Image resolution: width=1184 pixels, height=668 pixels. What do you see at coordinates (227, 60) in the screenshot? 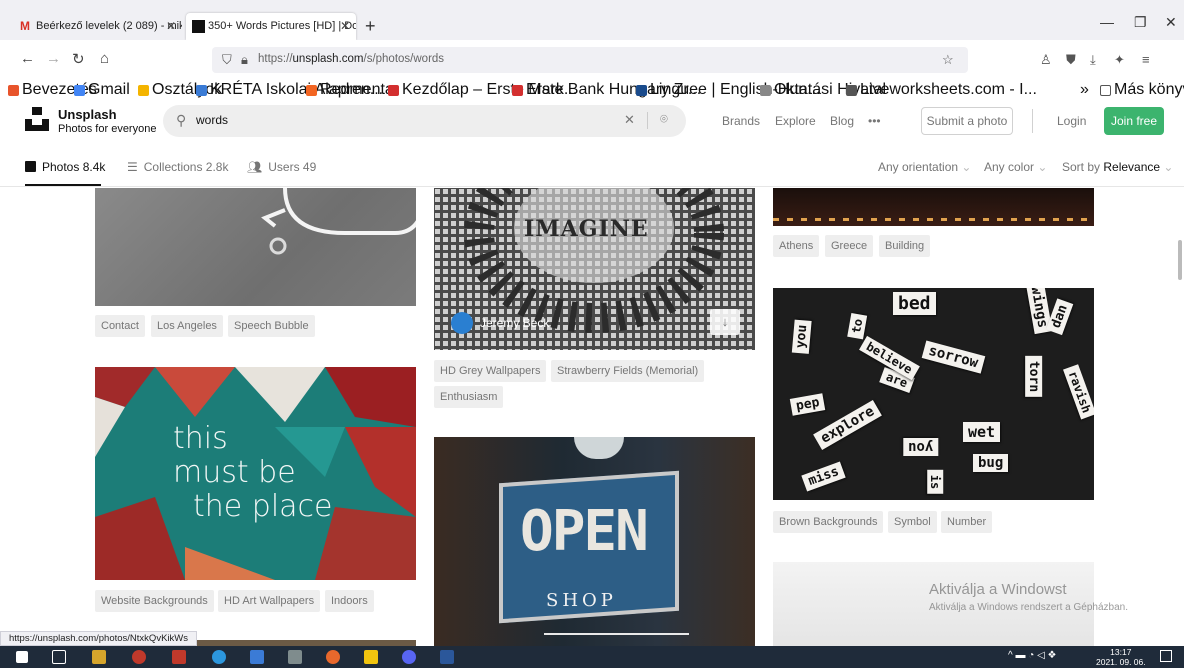
I see `shield-icon: ⛉` at bounding box center [227, 60].